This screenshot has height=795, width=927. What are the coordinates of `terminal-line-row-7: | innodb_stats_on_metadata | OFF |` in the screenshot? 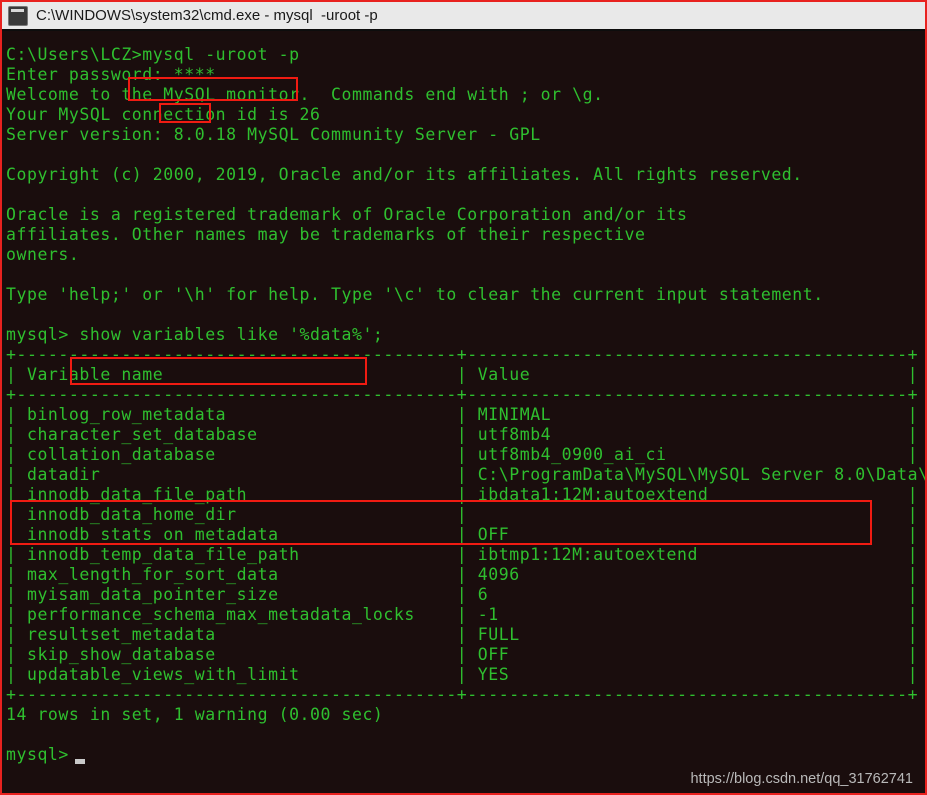 It's located at (462, 534).